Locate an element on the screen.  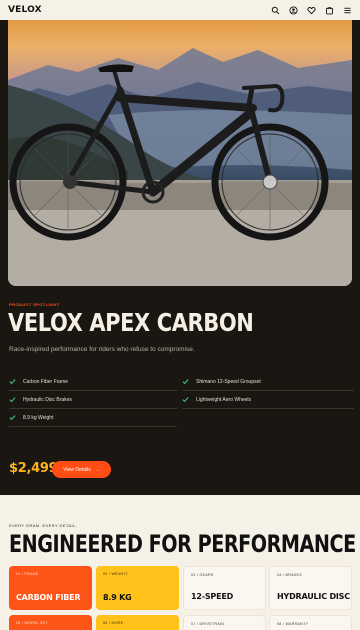
cart-icon is located at coordinates (329, 10).